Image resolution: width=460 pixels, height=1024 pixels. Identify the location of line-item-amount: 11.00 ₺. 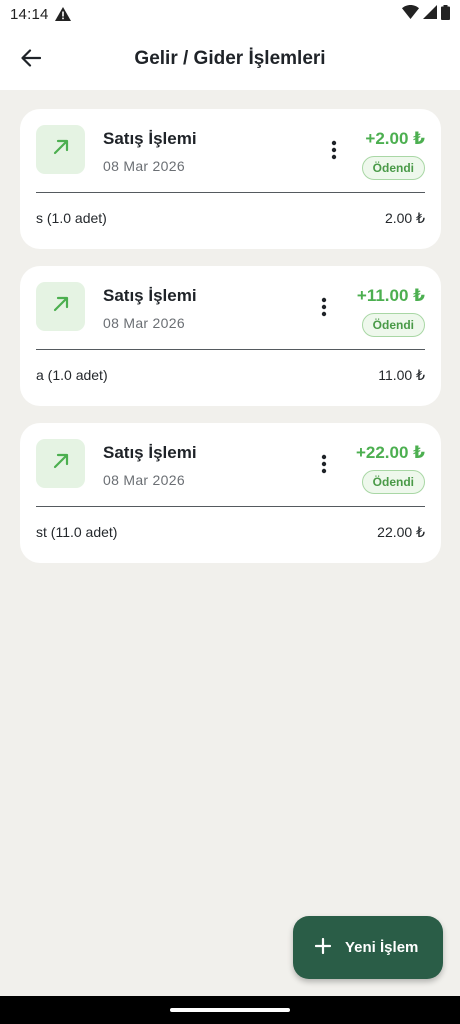
(401, 375).